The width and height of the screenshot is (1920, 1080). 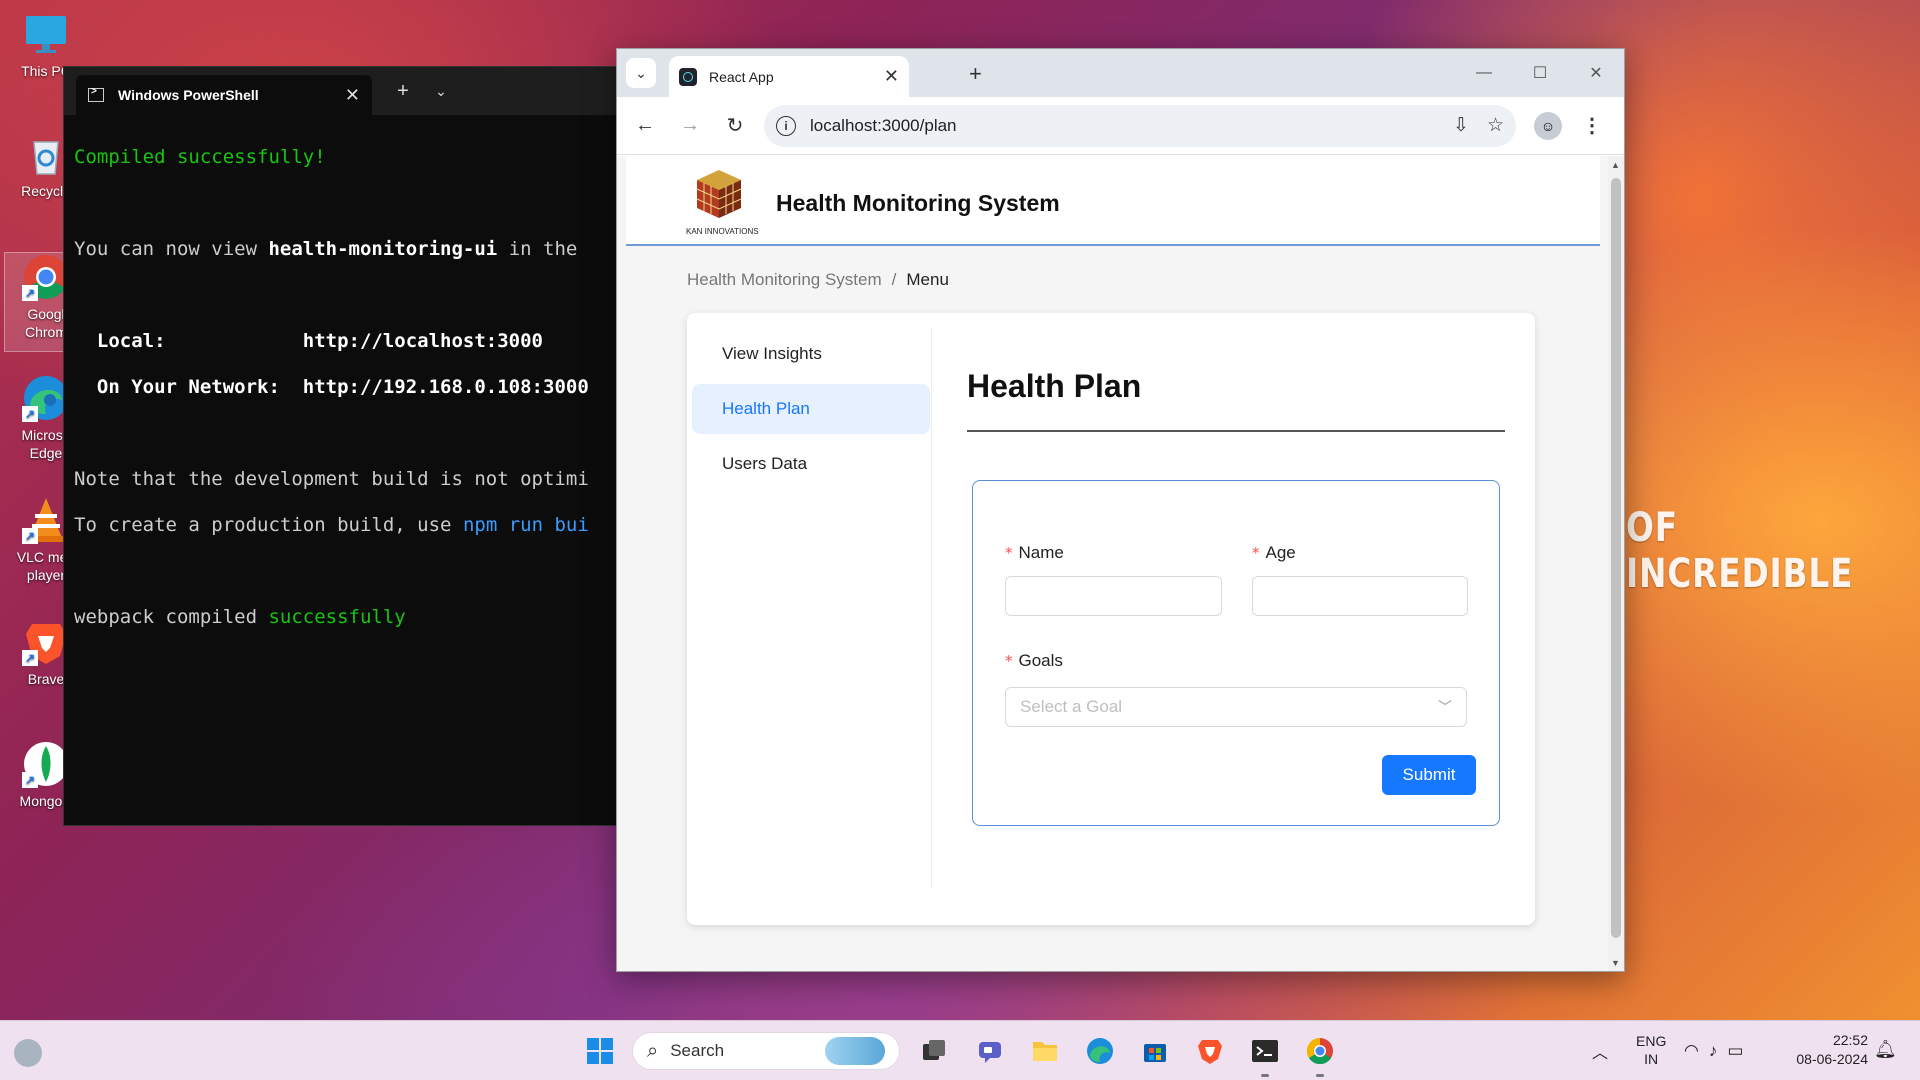 I want to click on name-label: * Name, so click(x=1034, y=553).